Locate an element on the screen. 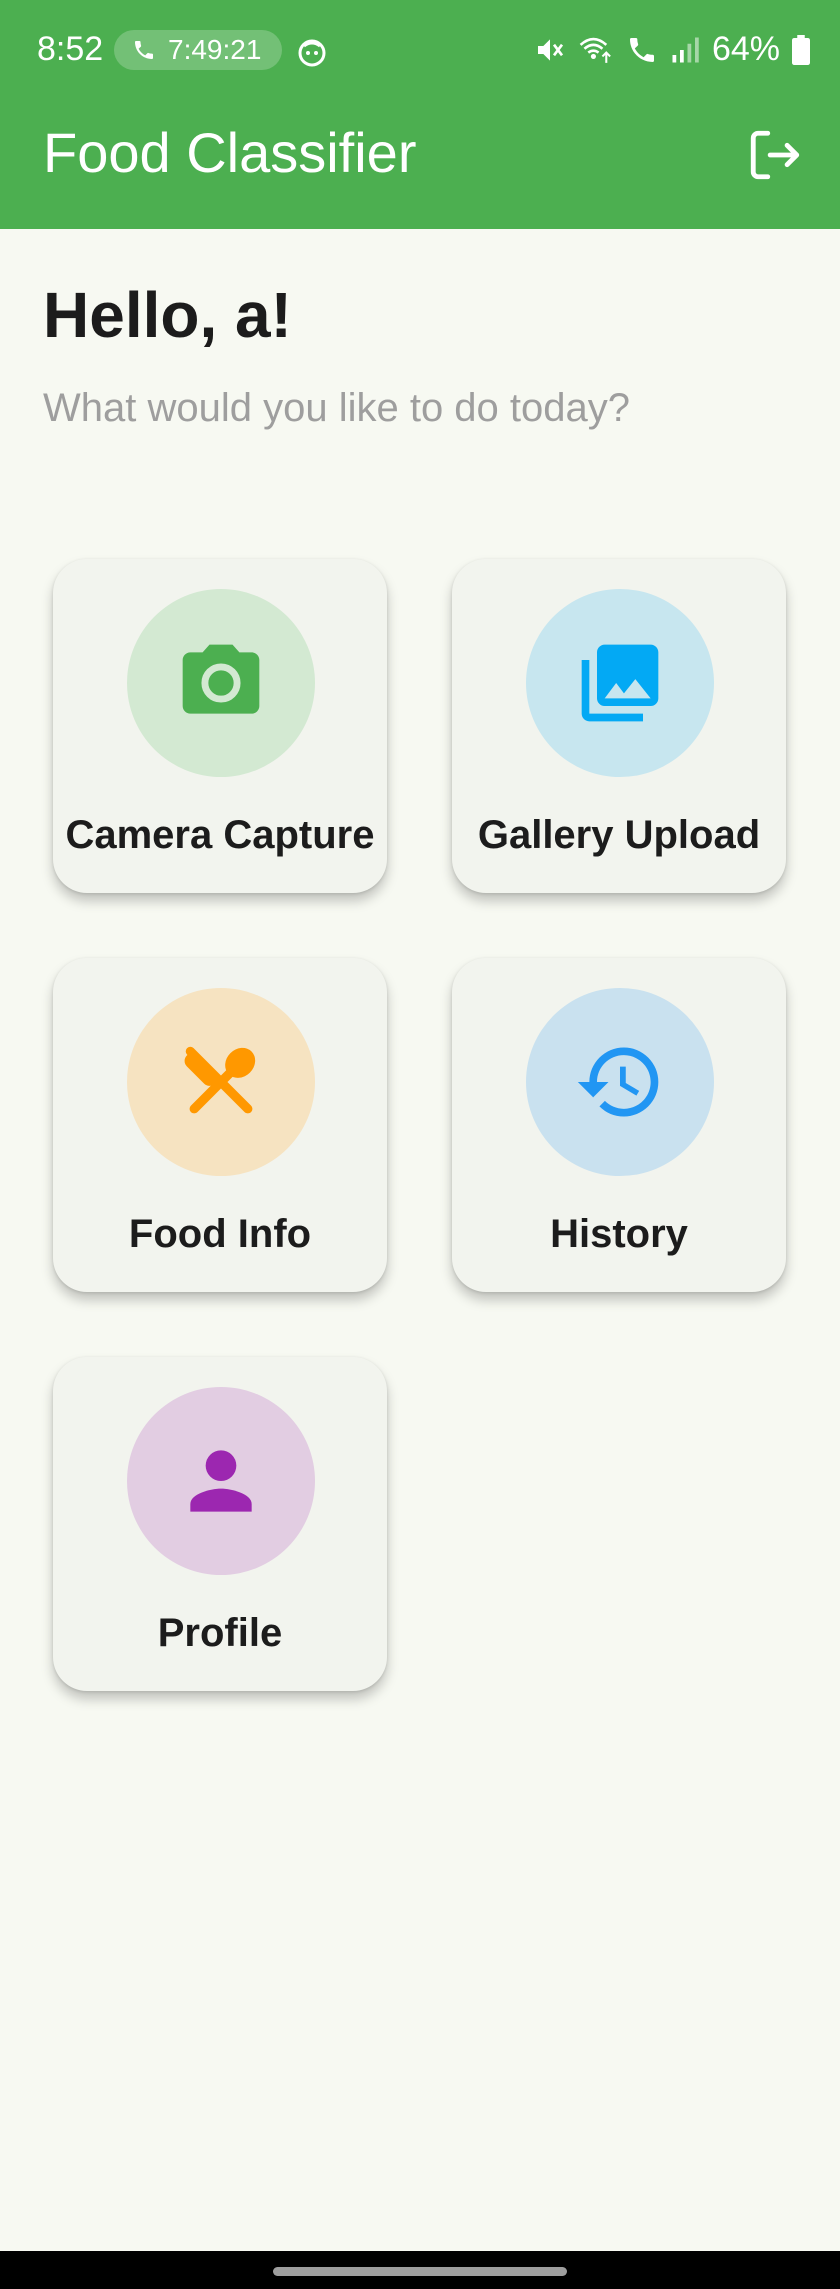 The image size is (840, 2289). profile-card: Profile is located at coordinates (220, 1524).